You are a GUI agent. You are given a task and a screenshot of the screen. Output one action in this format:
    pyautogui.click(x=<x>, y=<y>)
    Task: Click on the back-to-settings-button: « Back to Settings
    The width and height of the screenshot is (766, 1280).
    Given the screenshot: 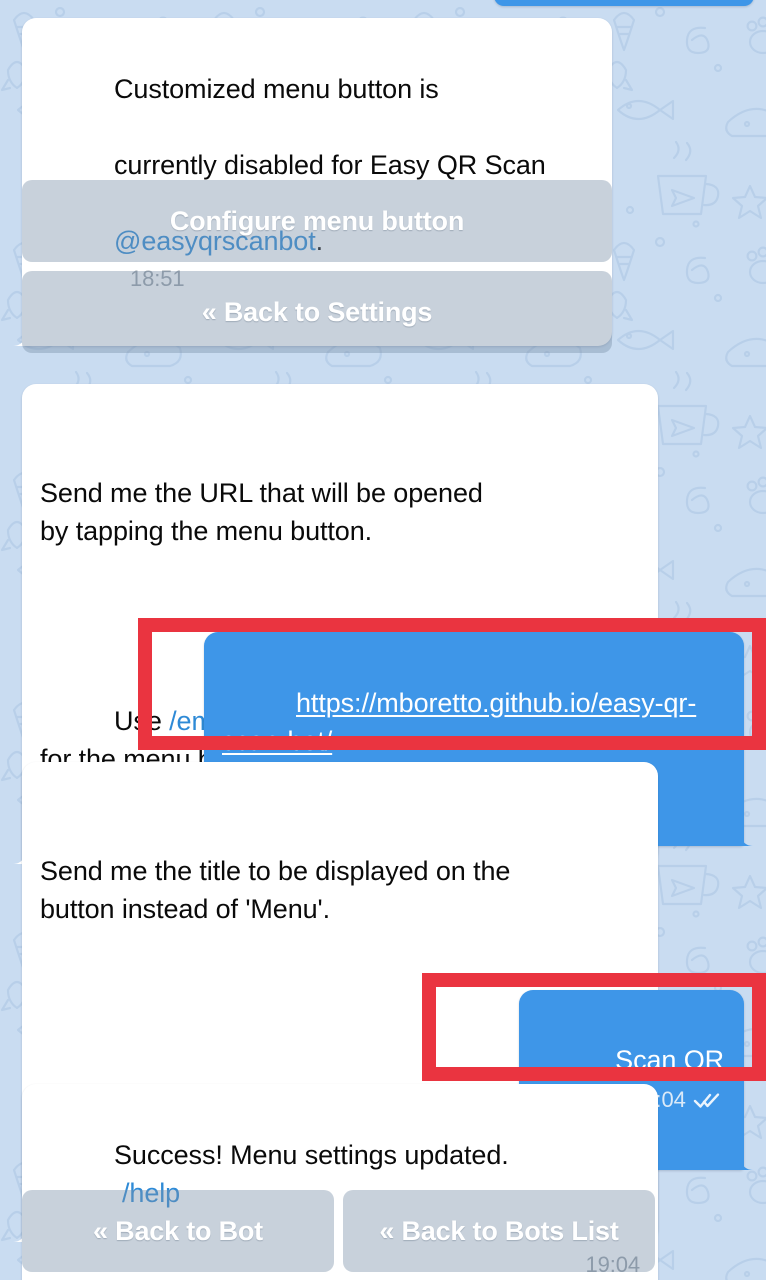 What is the action you would take?
    pyautogui.click(x=317, y=312)
    